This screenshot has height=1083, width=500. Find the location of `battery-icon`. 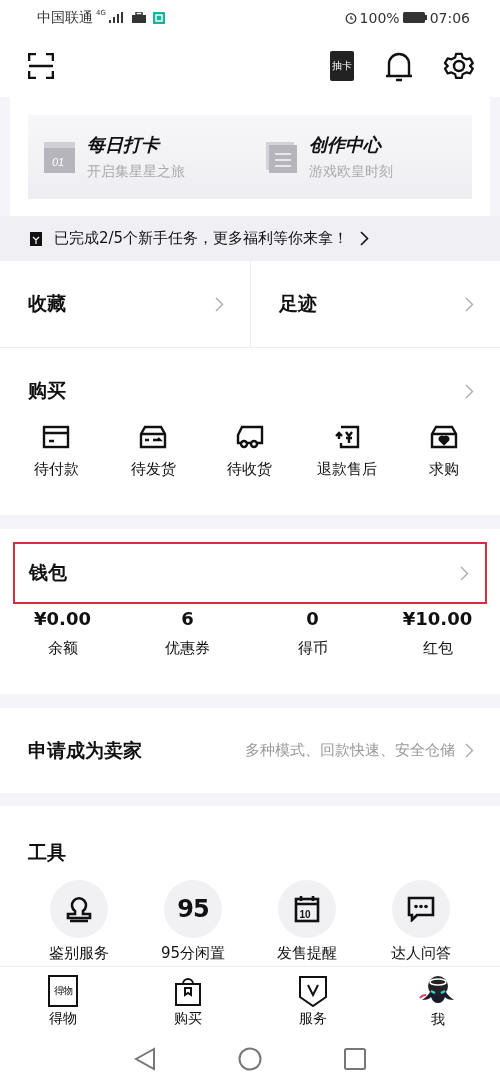

battery-icon is located at coordinates (414, 17).